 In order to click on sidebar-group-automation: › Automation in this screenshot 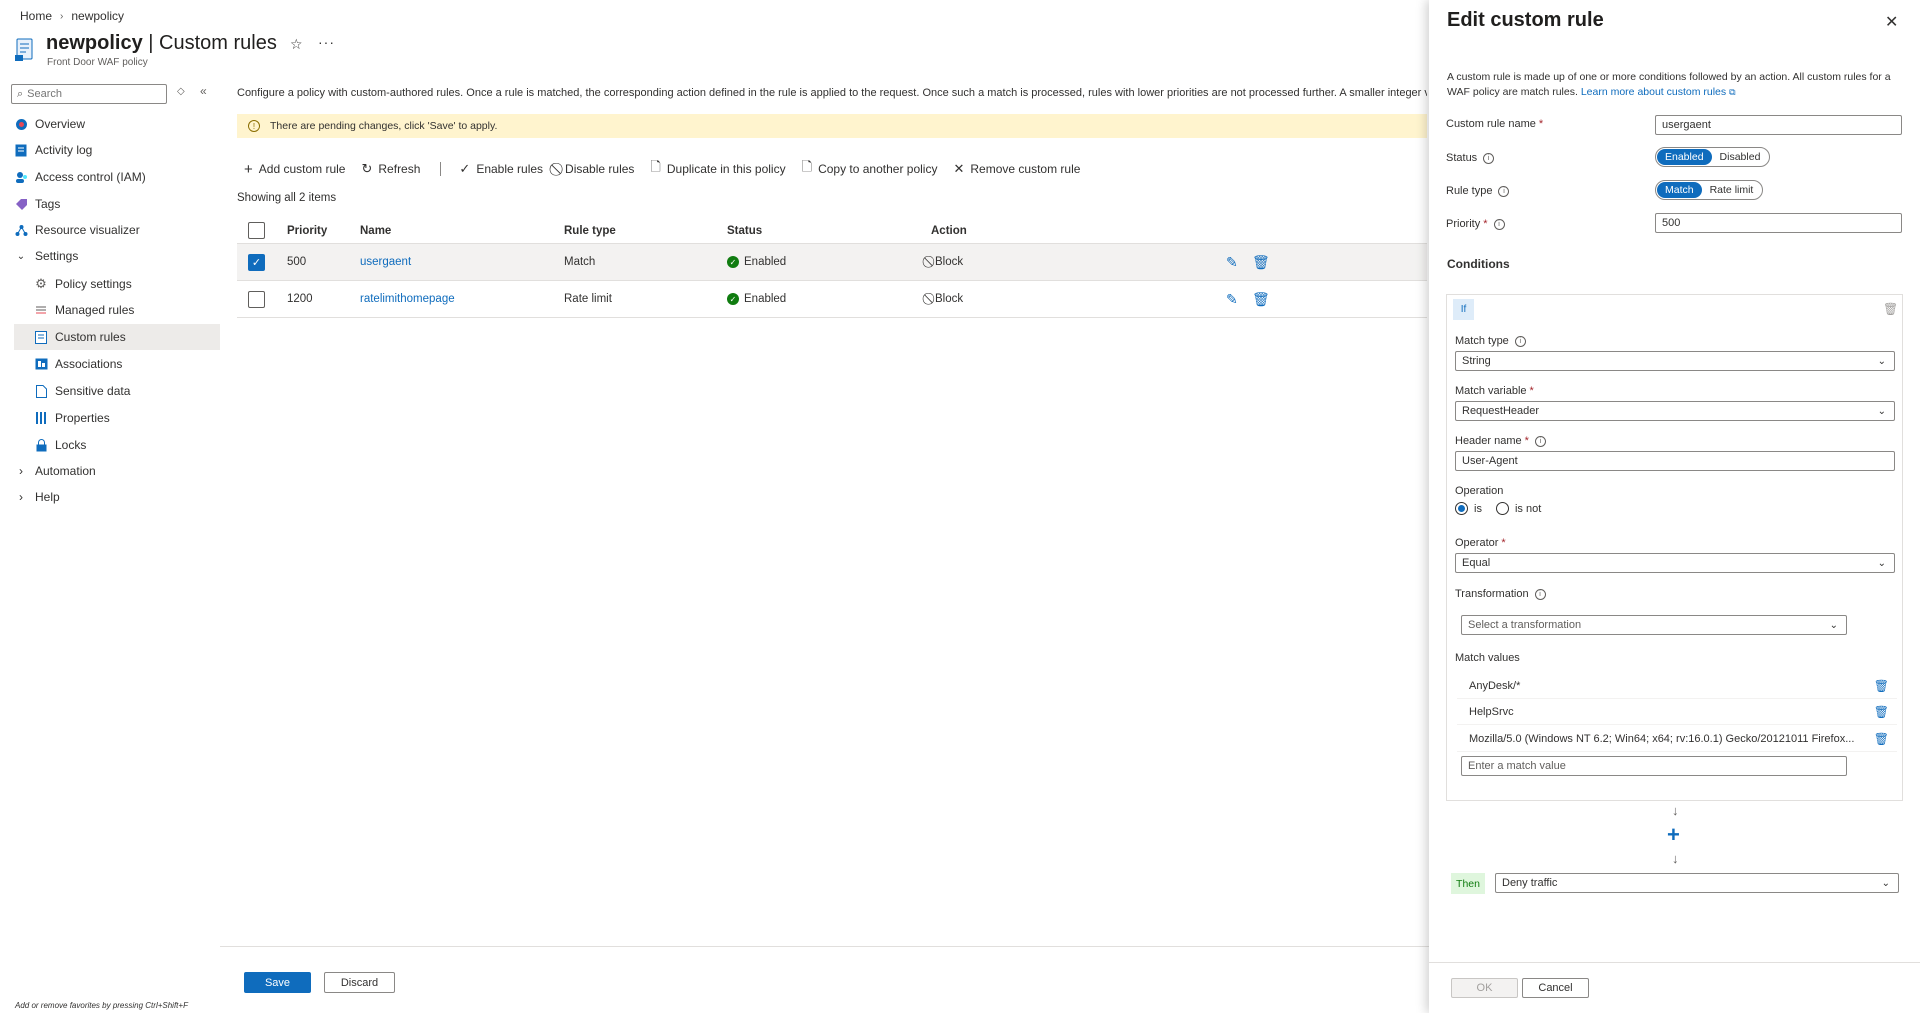, I will do `click(117, 471)`.